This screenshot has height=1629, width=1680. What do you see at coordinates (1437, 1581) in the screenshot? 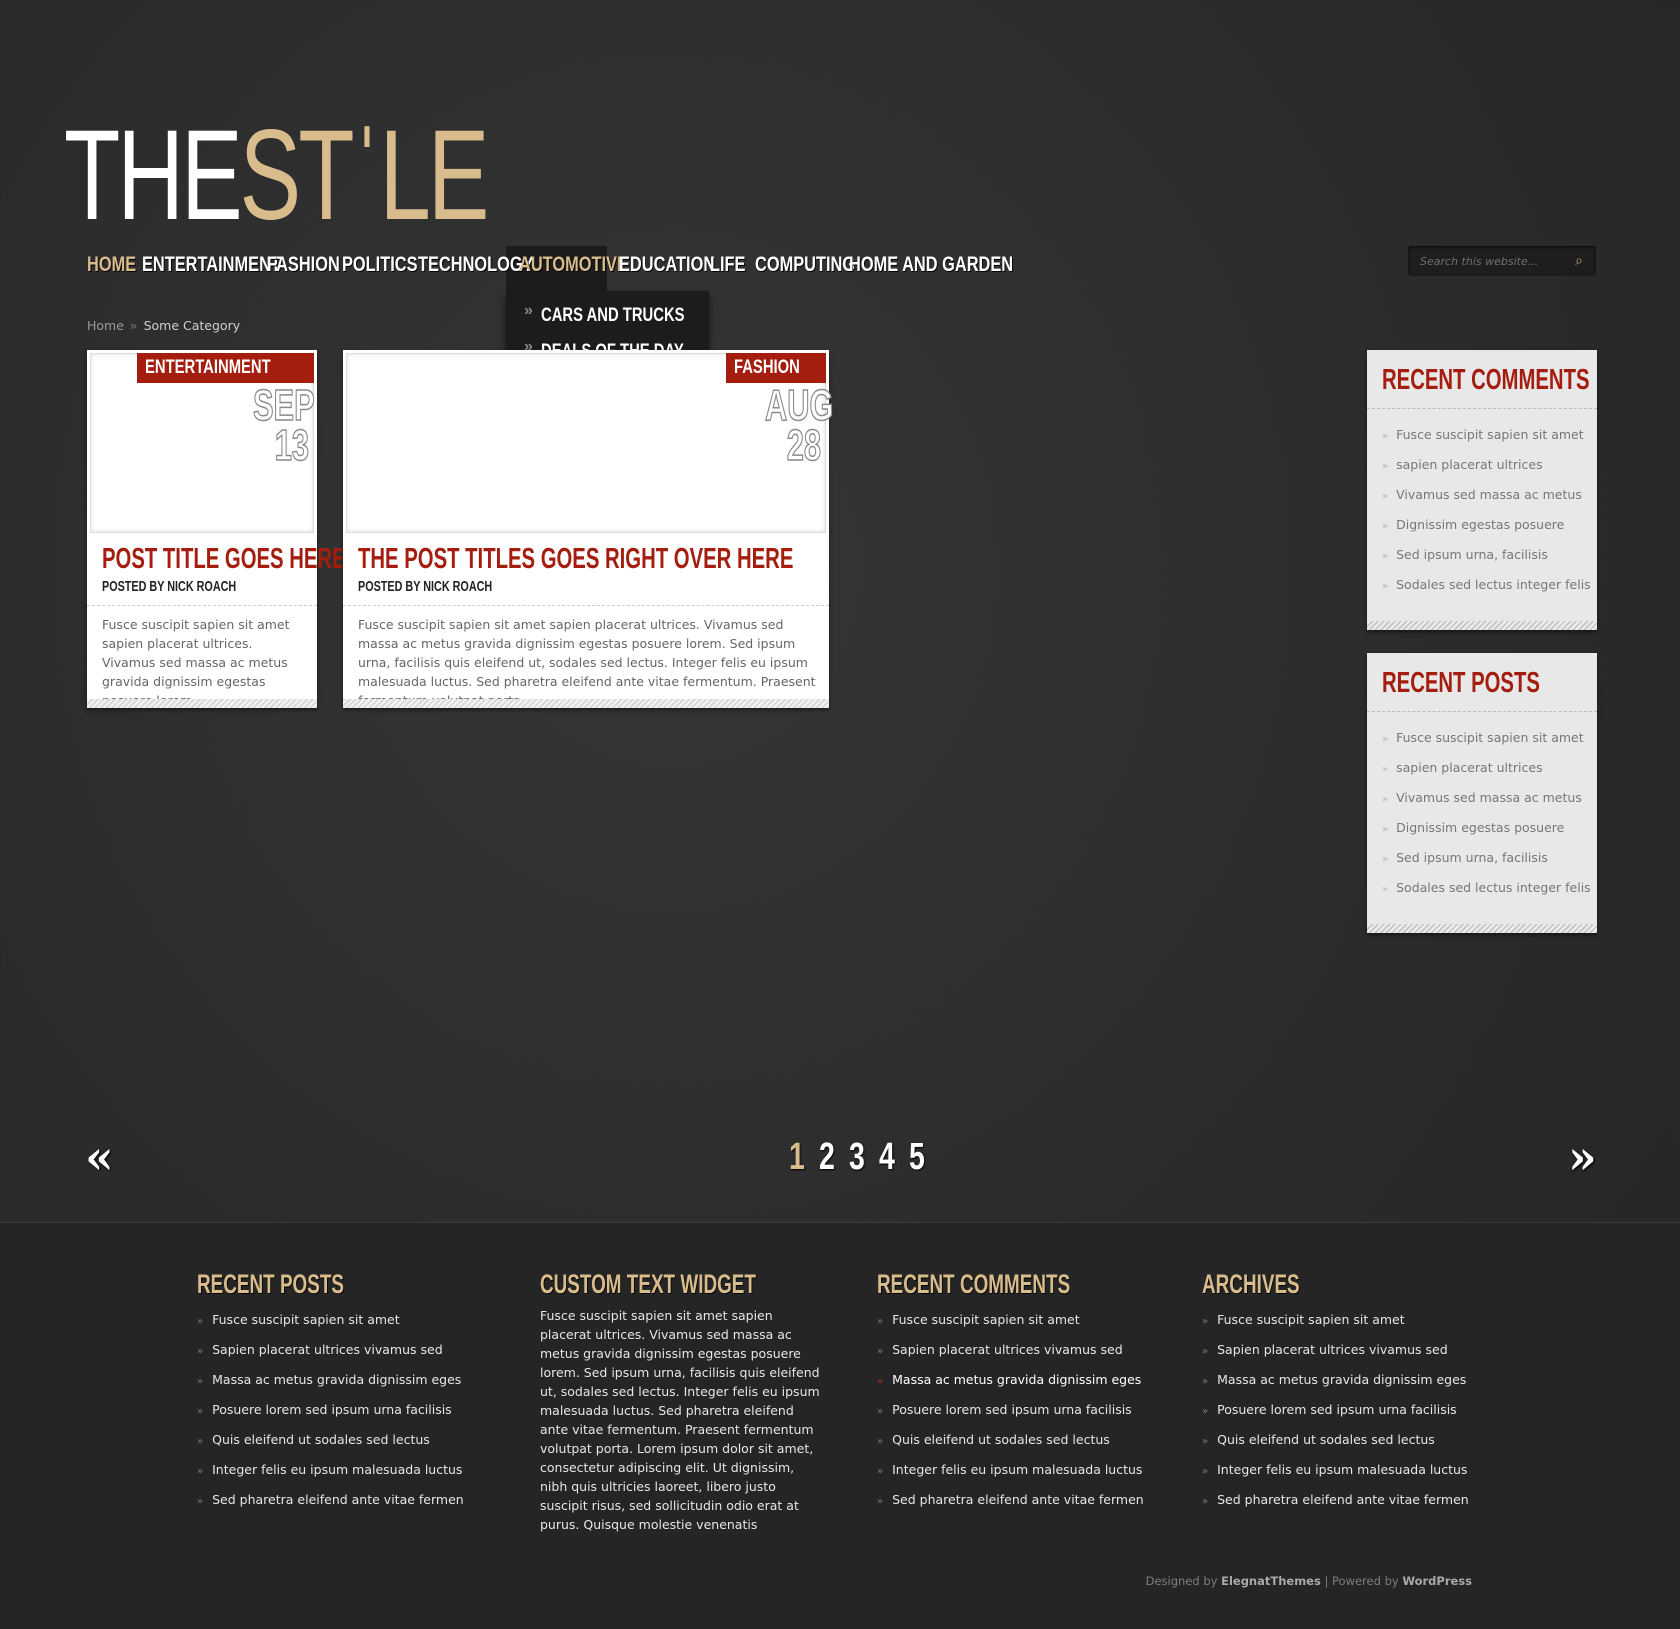
I see `credits-platform-link: WordPress` at bounding box center [1437, 1581].